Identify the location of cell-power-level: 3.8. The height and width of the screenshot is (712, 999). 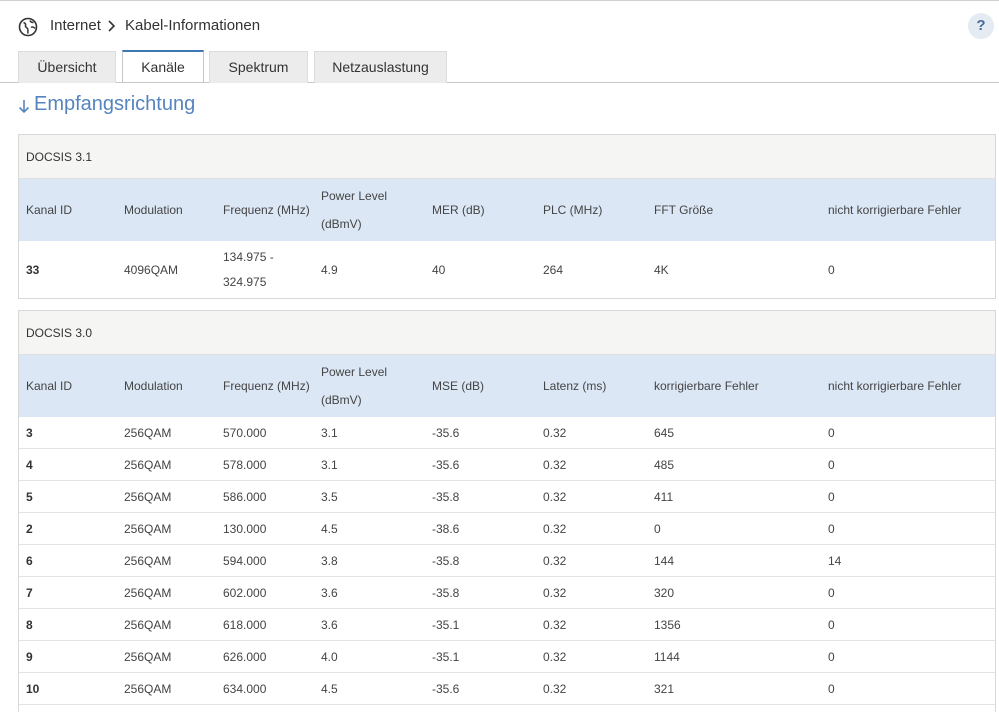
(329, 561).